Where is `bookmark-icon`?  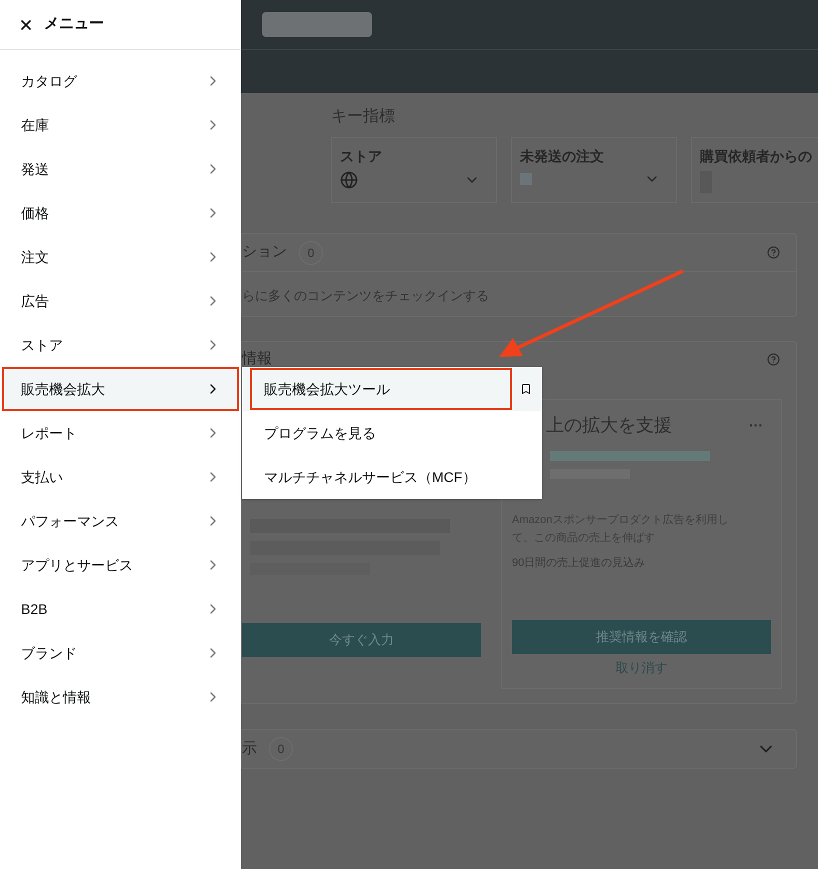
bookmark-icon is located at coordinates (526, 389).